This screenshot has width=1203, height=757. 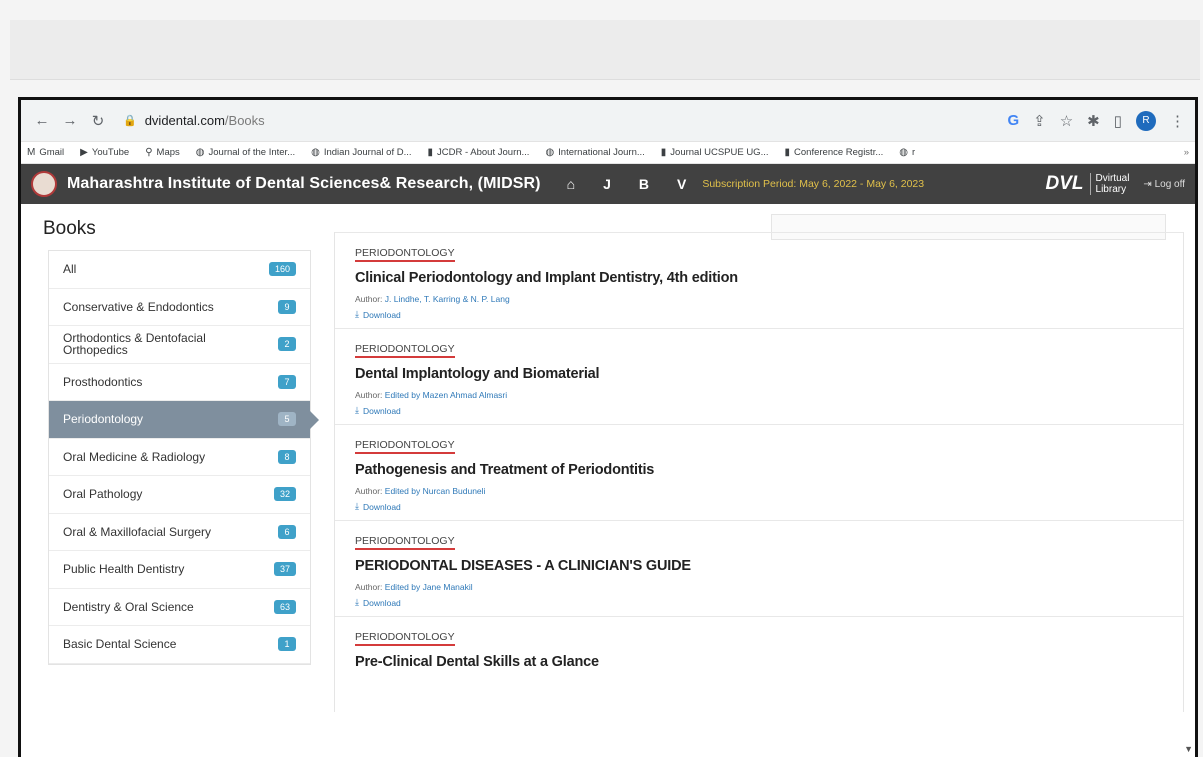 What do you see at coordinates (70, 269) in the screenshot?
I see `sidebar-item-label: All` at bounding box center [70, 269].